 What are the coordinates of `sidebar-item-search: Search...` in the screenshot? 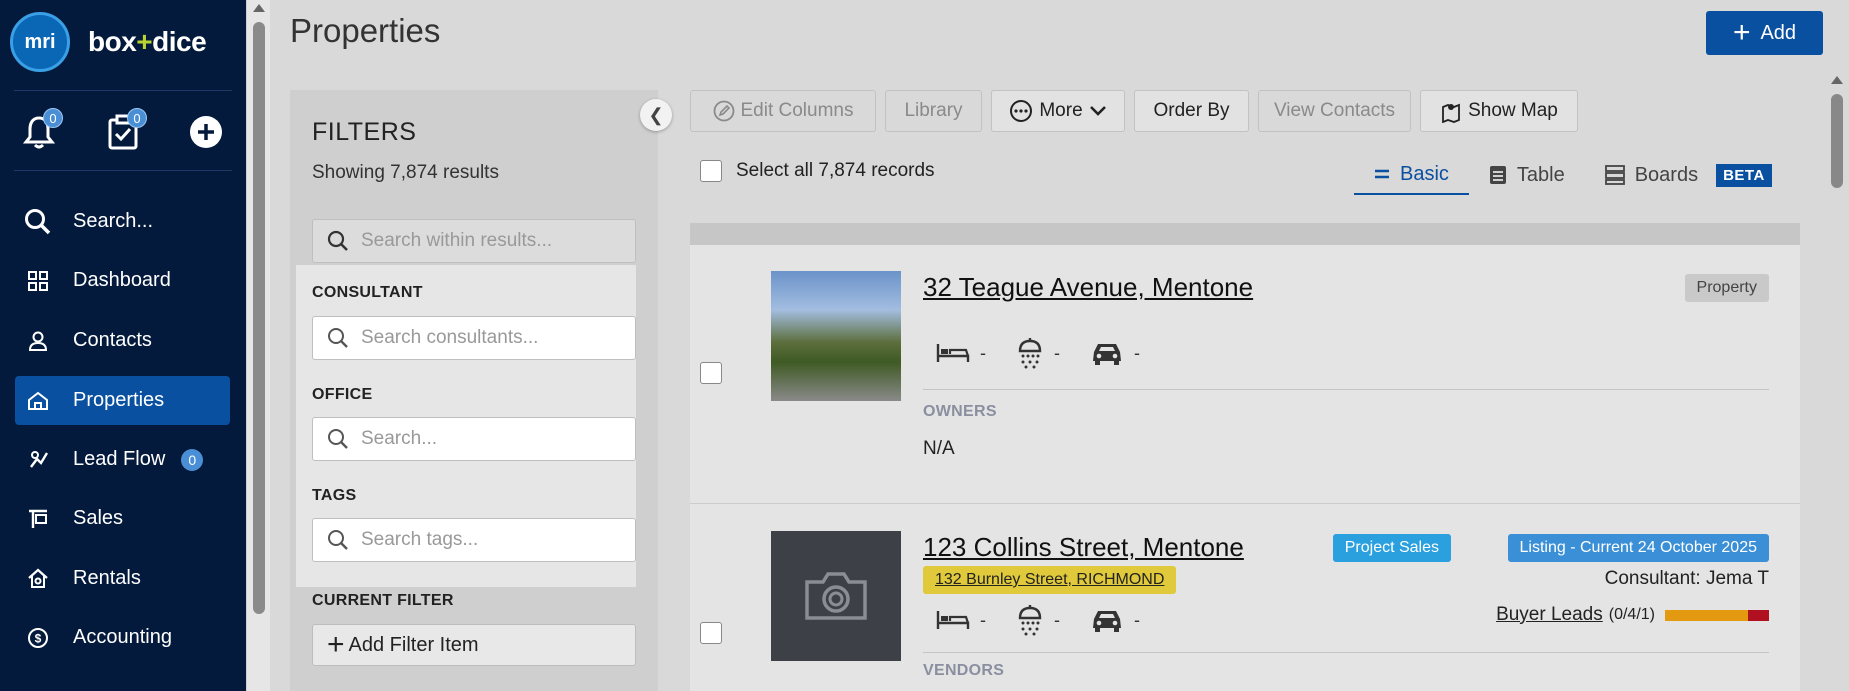 It's located at (122, 221).